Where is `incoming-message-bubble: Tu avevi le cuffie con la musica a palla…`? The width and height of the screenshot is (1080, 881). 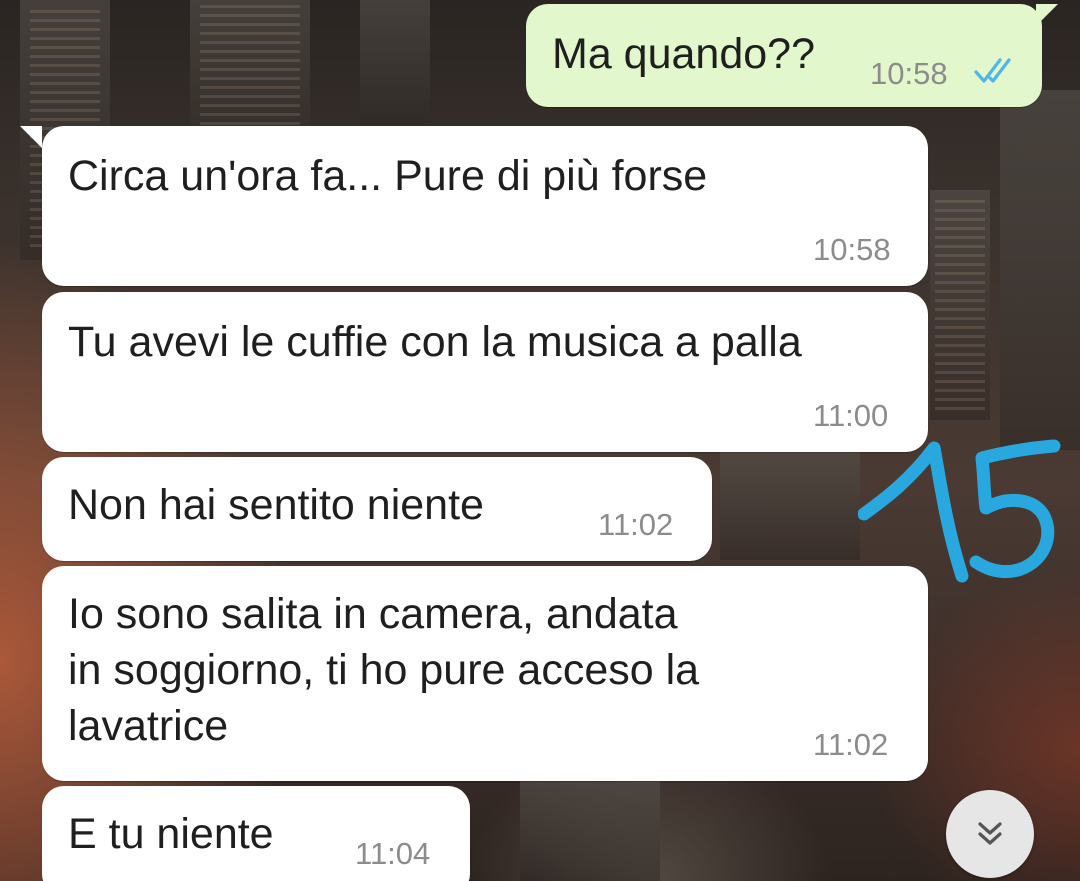 incoming-message-bubble: Tu avevi le cuffie con la musica a palla… is located at coordinates (485, 372).